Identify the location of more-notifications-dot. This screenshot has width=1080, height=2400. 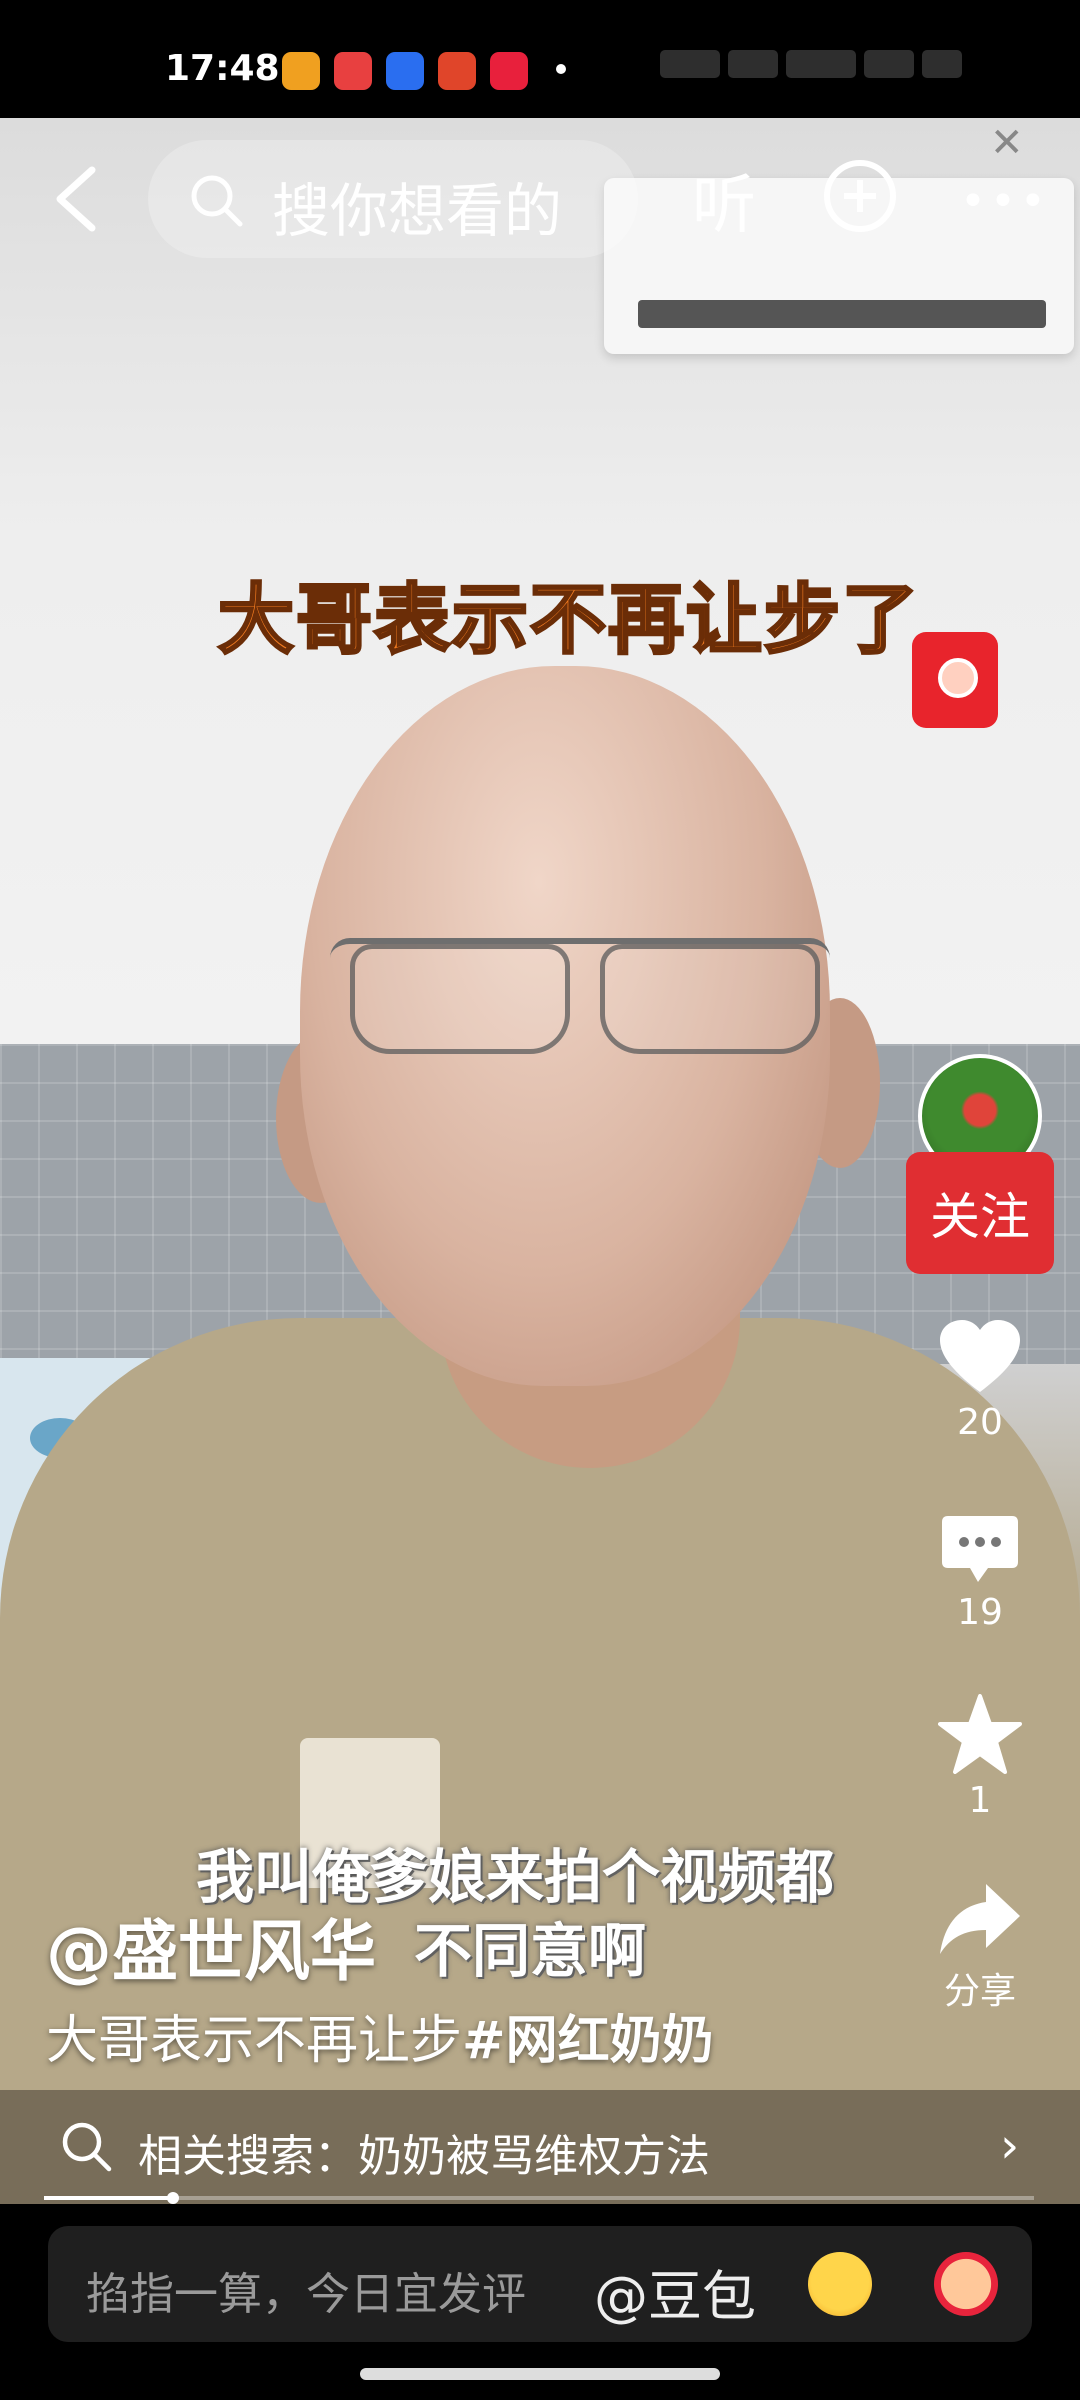
(561, 69).